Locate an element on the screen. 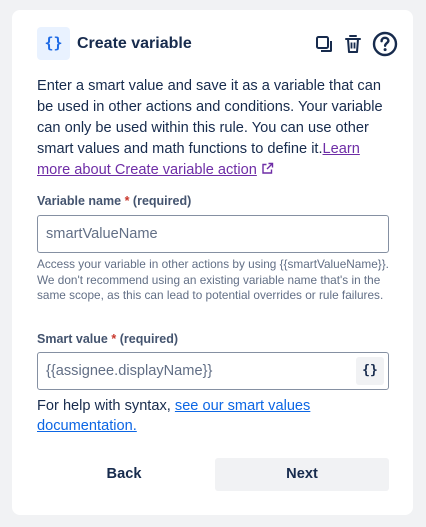  smart-value-field: {} is located at coordinates (213, 371).